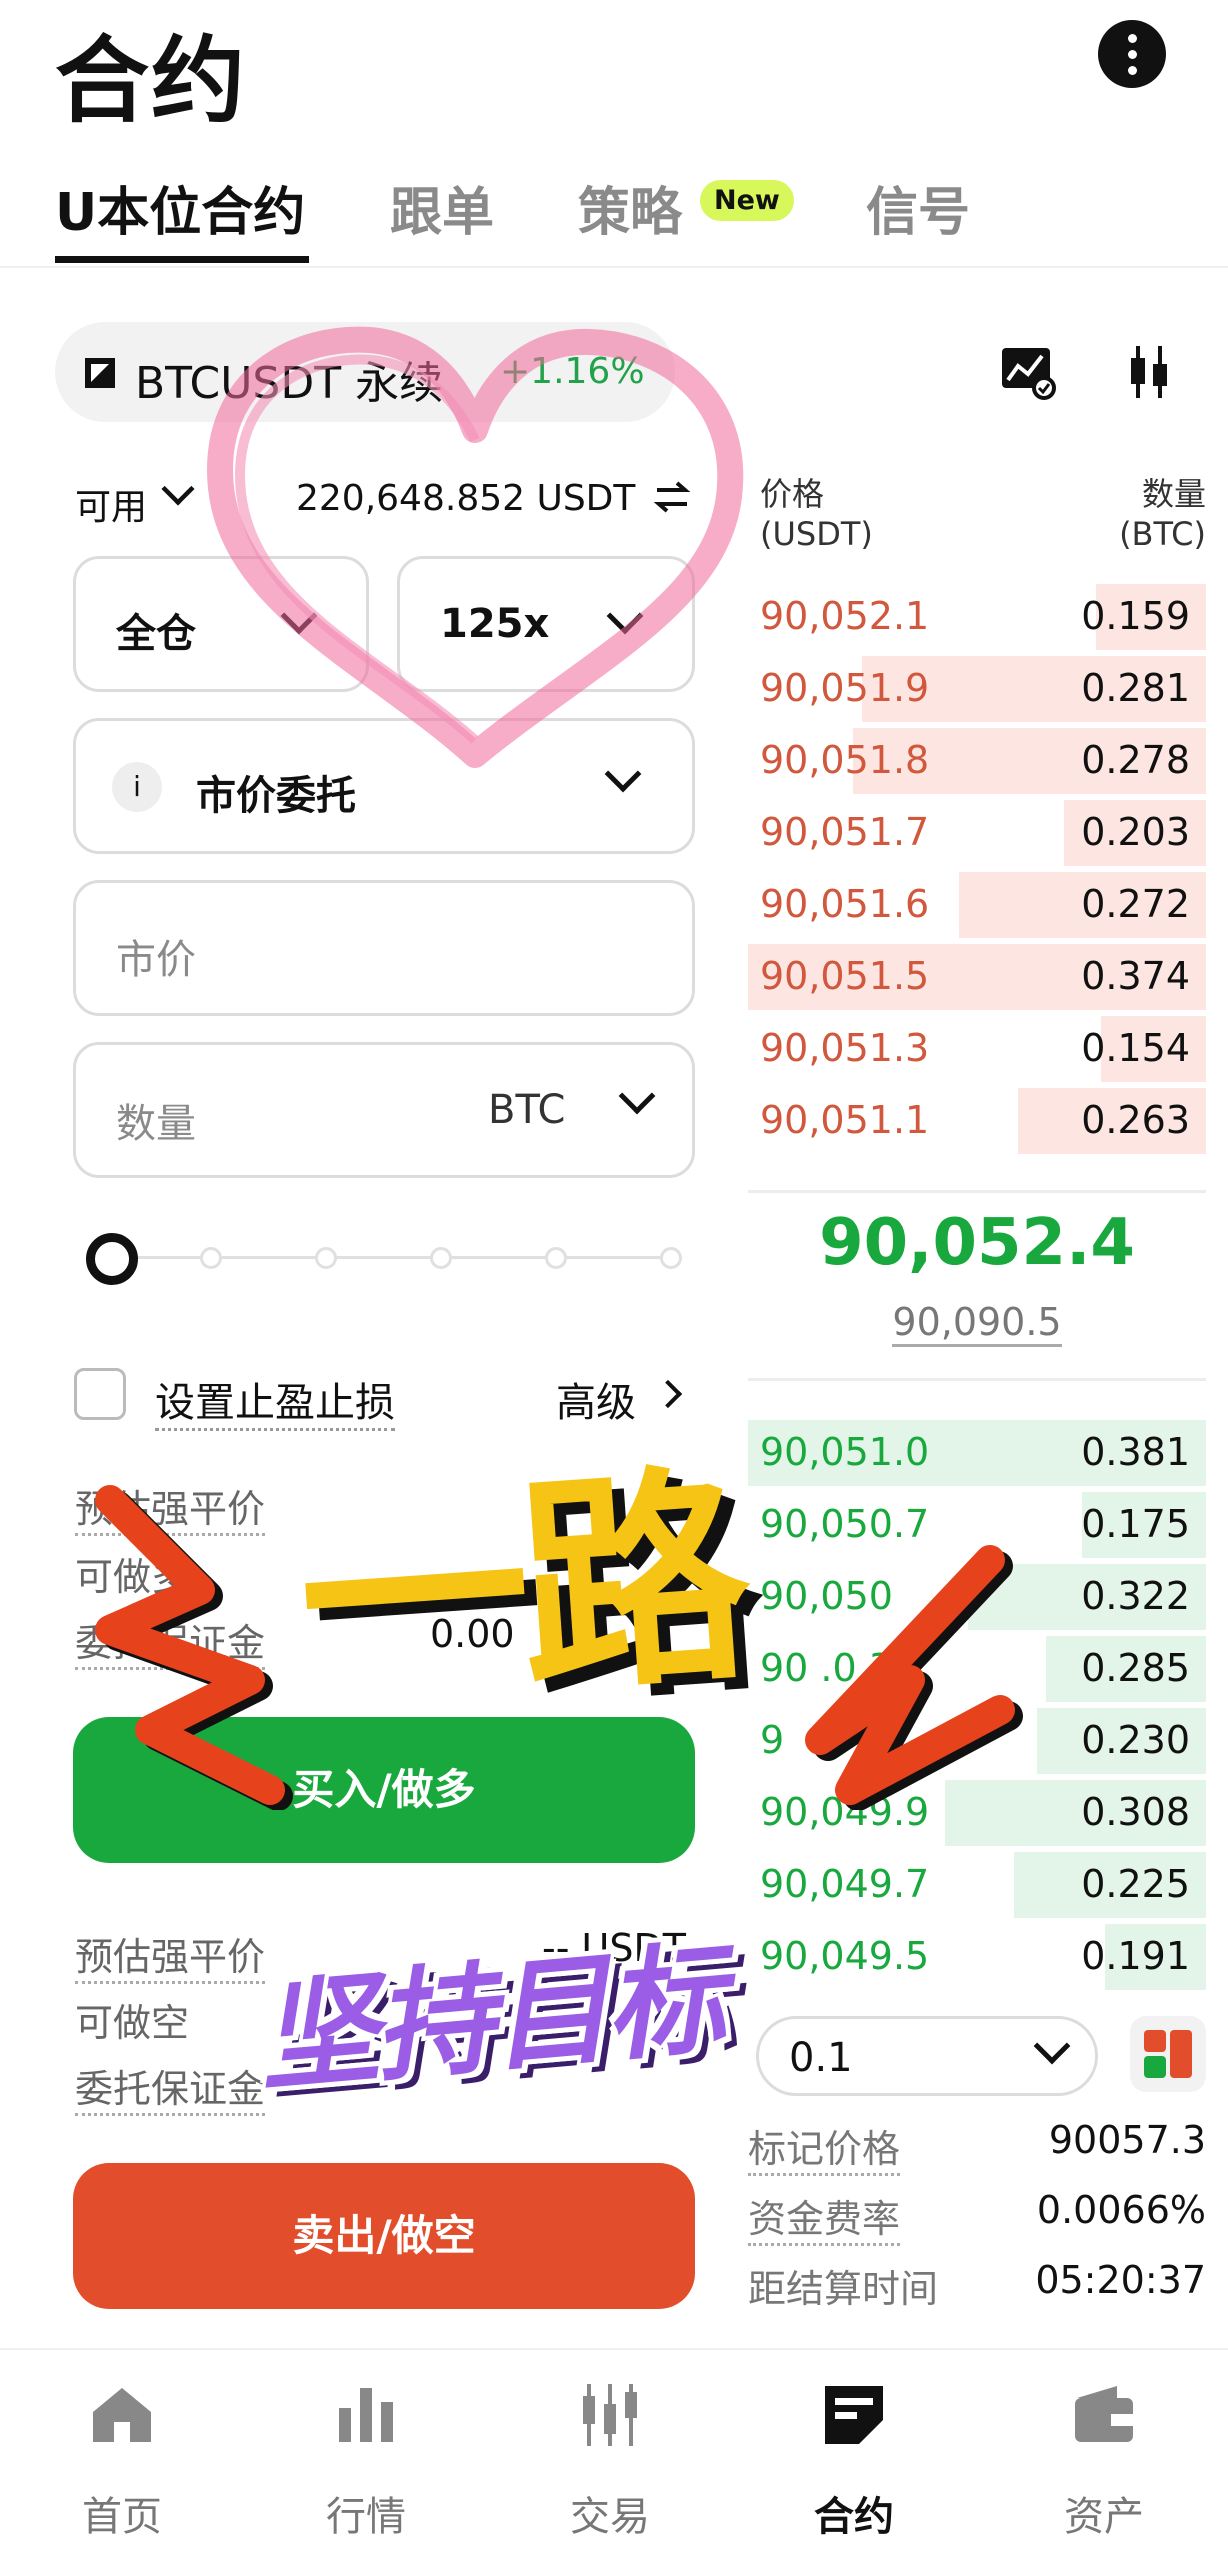 This screenshot has width=1228, height=2564. What do you see at coordinates (100, 1394) in the screenshot?
I see `tpsl-checkbox` at bounding box center [100, 1394].